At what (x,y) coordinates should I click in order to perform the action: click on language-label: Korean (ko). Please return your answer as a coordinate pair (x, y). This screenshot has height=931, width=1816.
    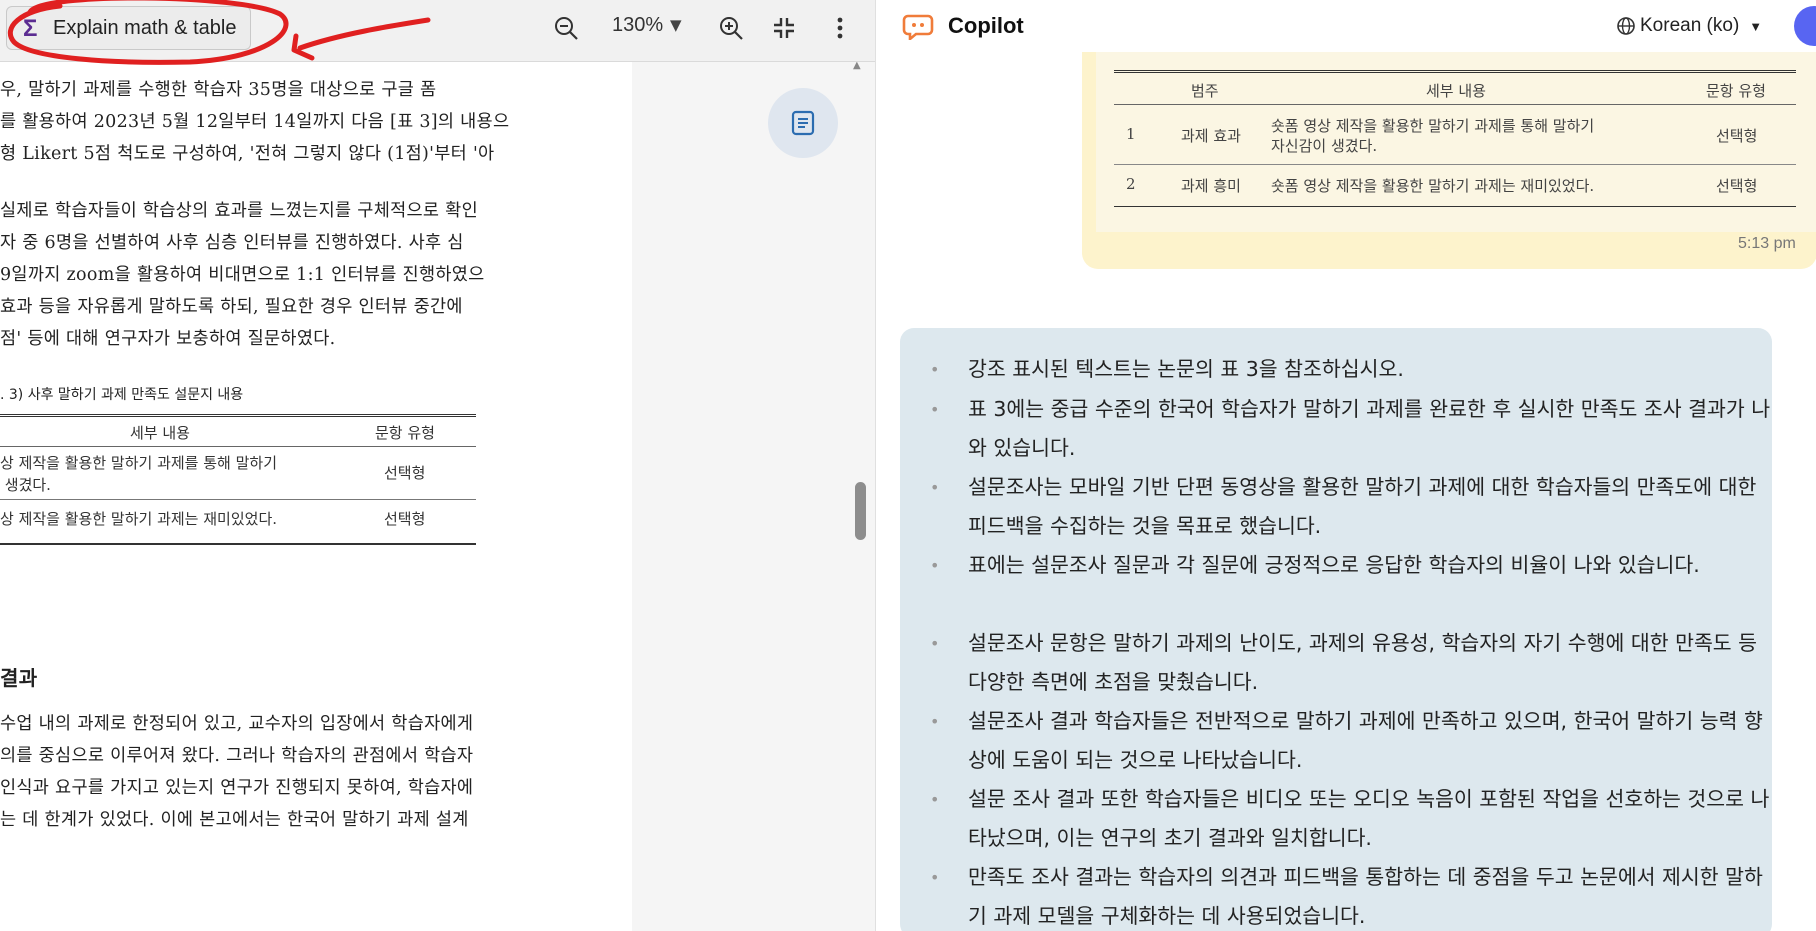
    Looking at the image, I should click on (1690, 25).